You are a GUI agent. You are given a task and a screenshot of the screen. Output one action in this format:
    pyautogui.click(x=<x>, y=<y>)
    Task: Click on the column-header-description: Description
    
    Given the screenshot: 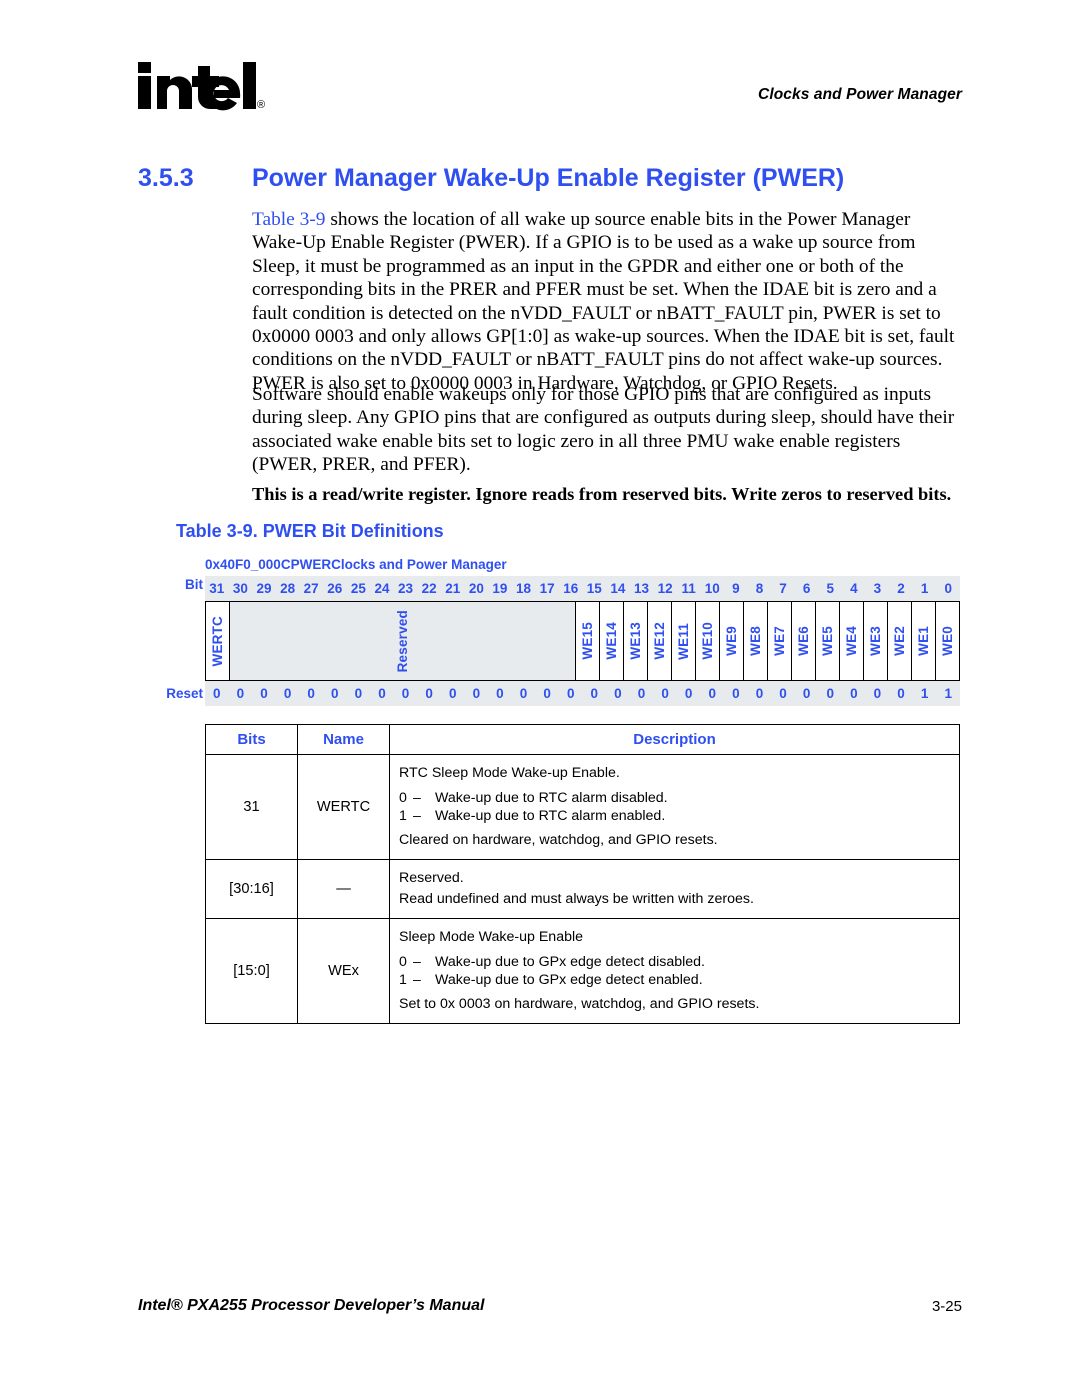 What is the action you would take?
    pyautogui.click(x=674, y=739)
    